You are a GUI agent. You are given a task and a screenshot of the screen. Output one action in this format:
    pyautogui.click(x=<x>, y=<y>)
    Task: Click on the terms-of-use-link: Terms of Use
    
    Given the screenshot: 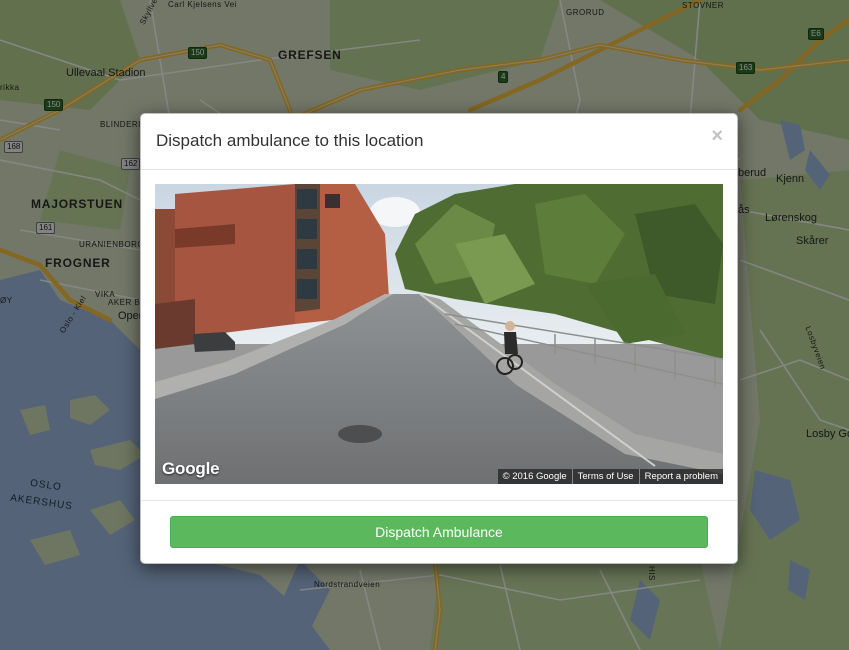 What is the action you would take?
    pyautogui.click(x=605, y=476)
    